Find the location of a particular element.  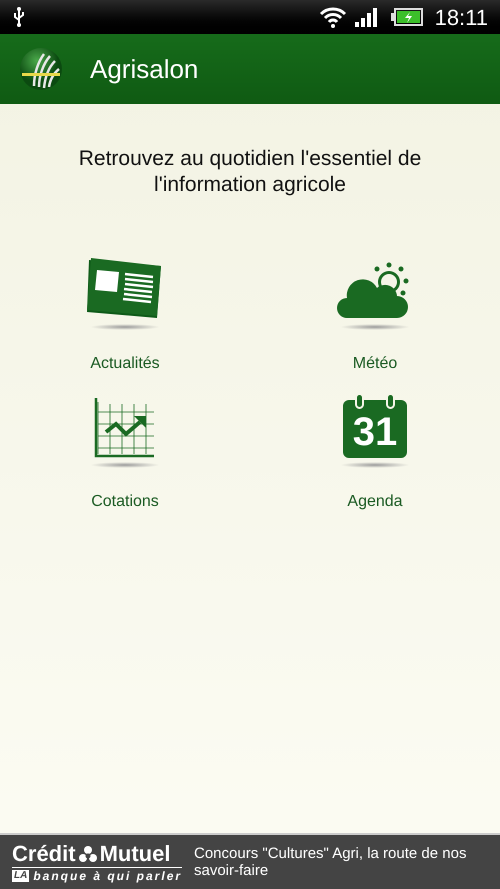

brand-logo-icon is located at coordinates (88, 853).